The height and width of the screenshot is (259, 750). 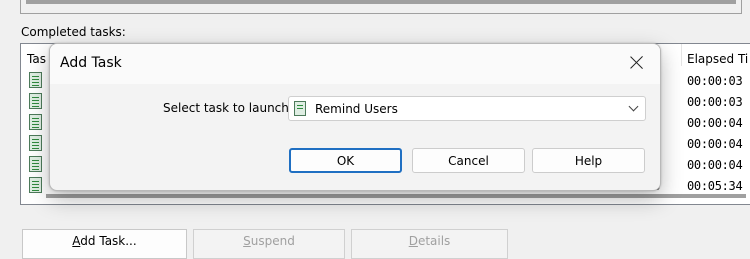 What do you see at coordinates (717, 59) in the screenshot?
I see `column-header-elapsed-time: Elapsed Ti` at bounding box center [717, 59].